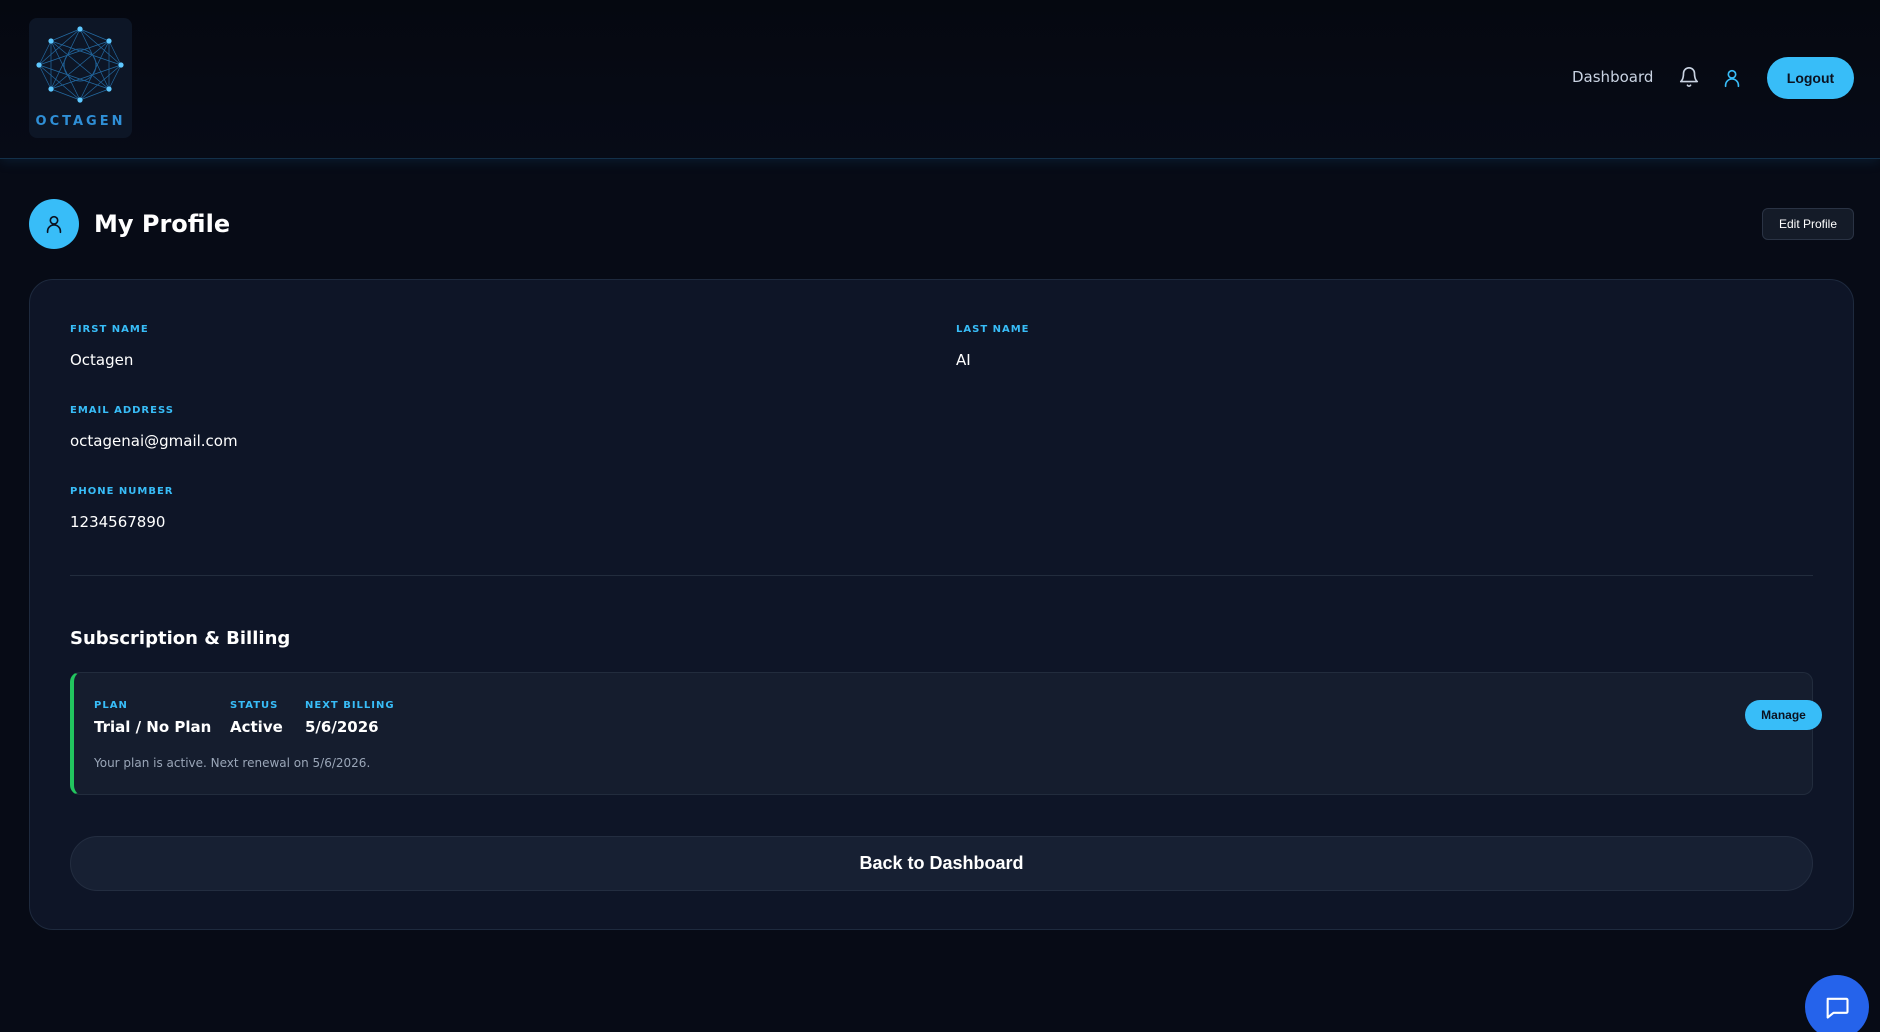 The height and width of the screenshot is (1032, 1880). Describe the element at coordinates (342, 727) in the screenshot. I see `next-billing-value: 5/6/2026` at that location.